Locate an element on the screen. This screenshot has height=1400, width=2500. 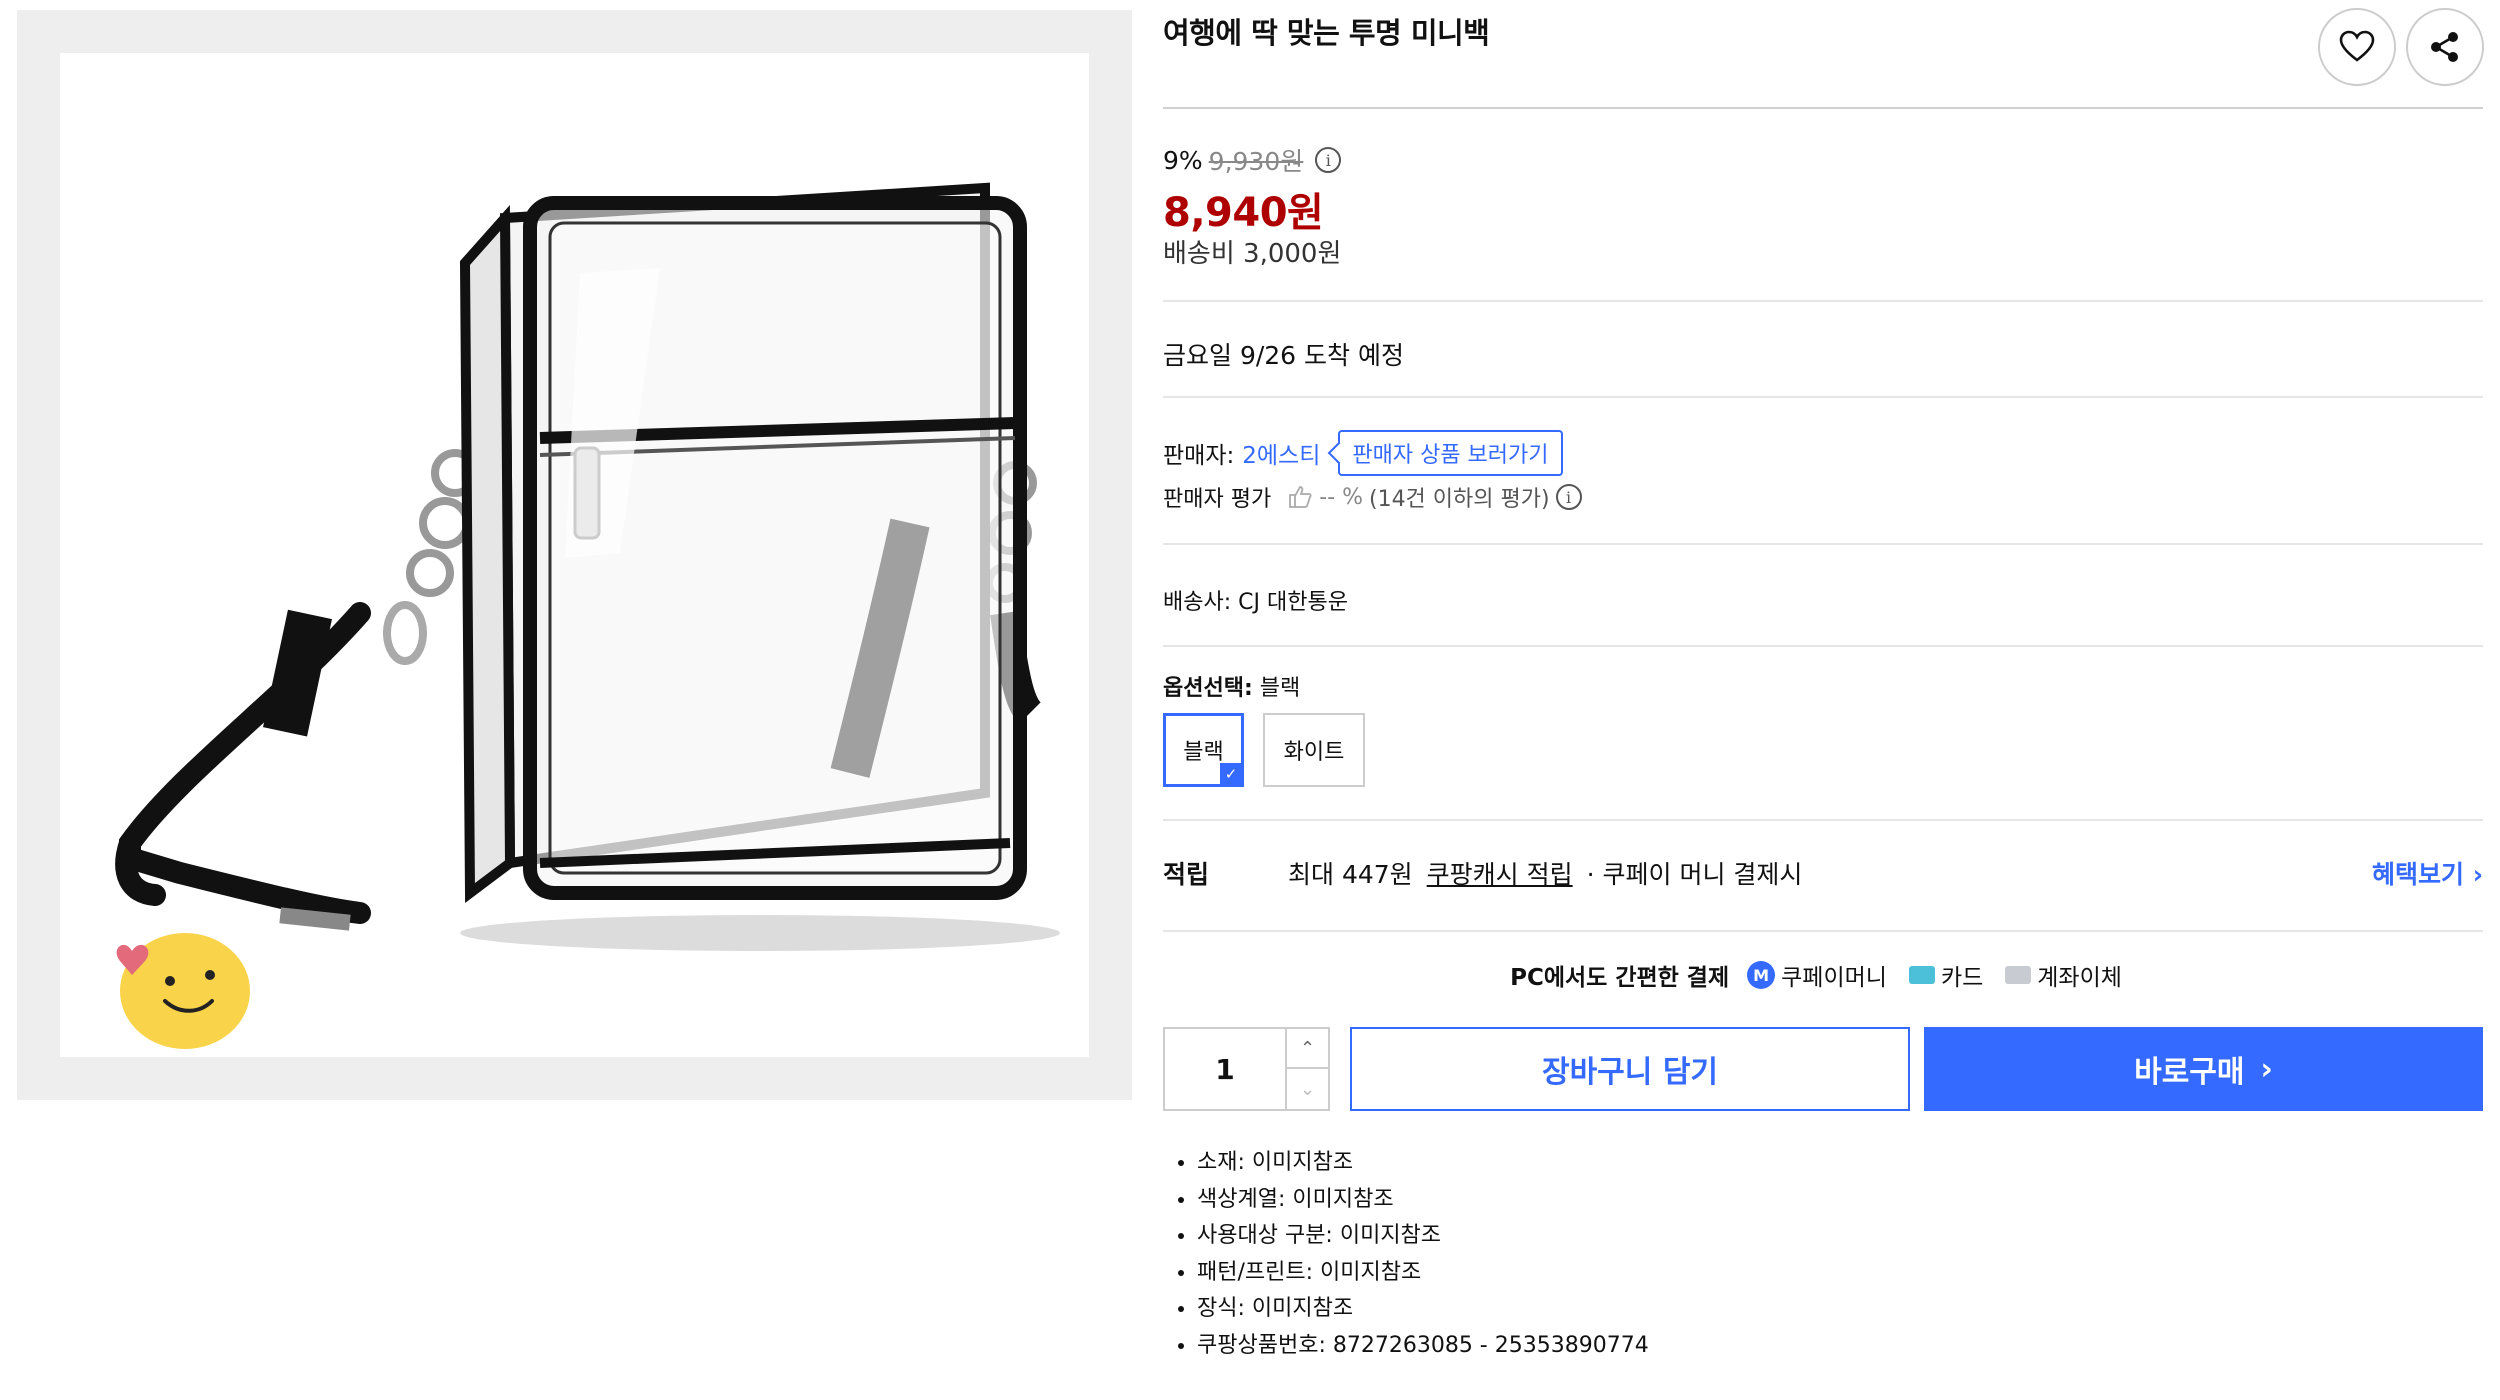
seller-row: 판매자: 2에스티 판매자 상품 보러가기 is located at coordinates (1363, 453).